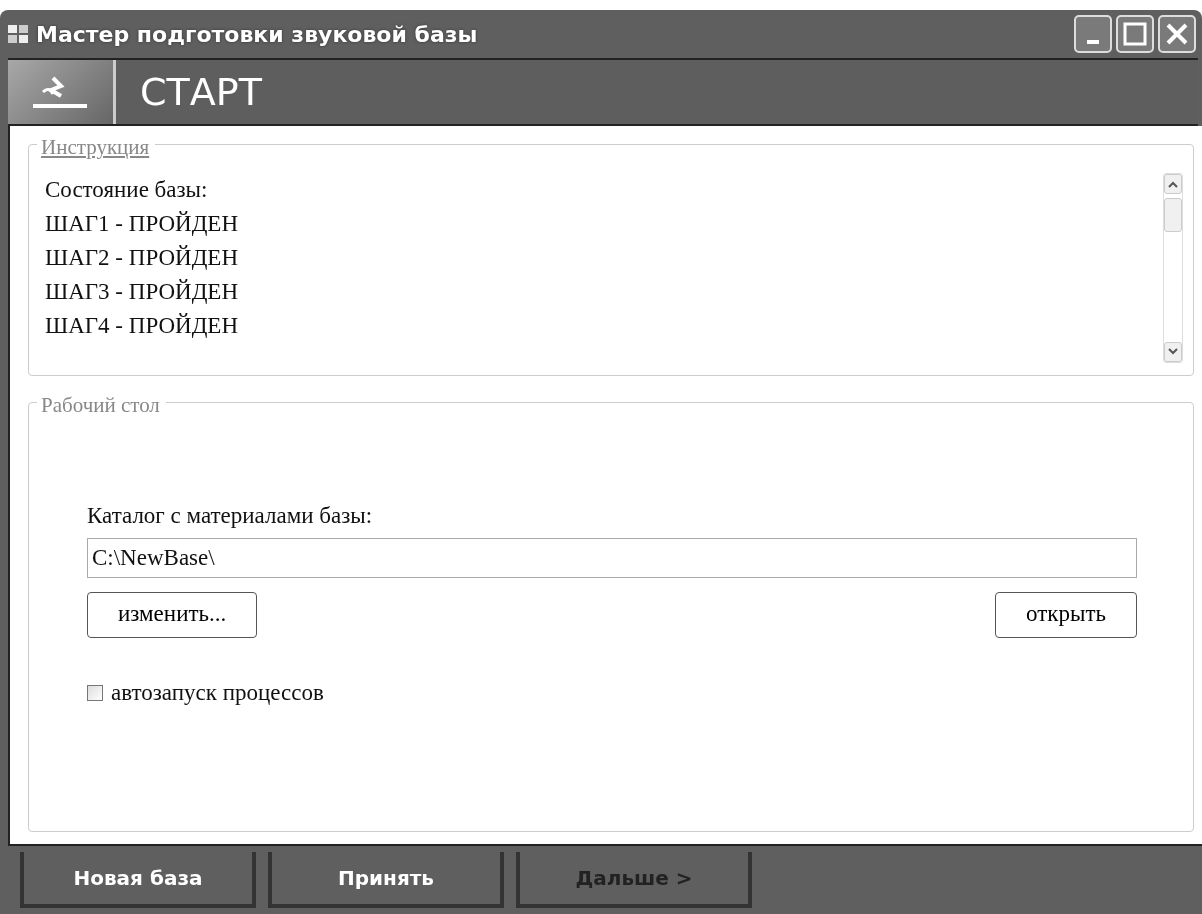  What do you see at coordinates (142, 292) in the screenshot?
I see `status-line: ШАГ3 - ПРОЙДЕН` at bounding box center [142, 292].